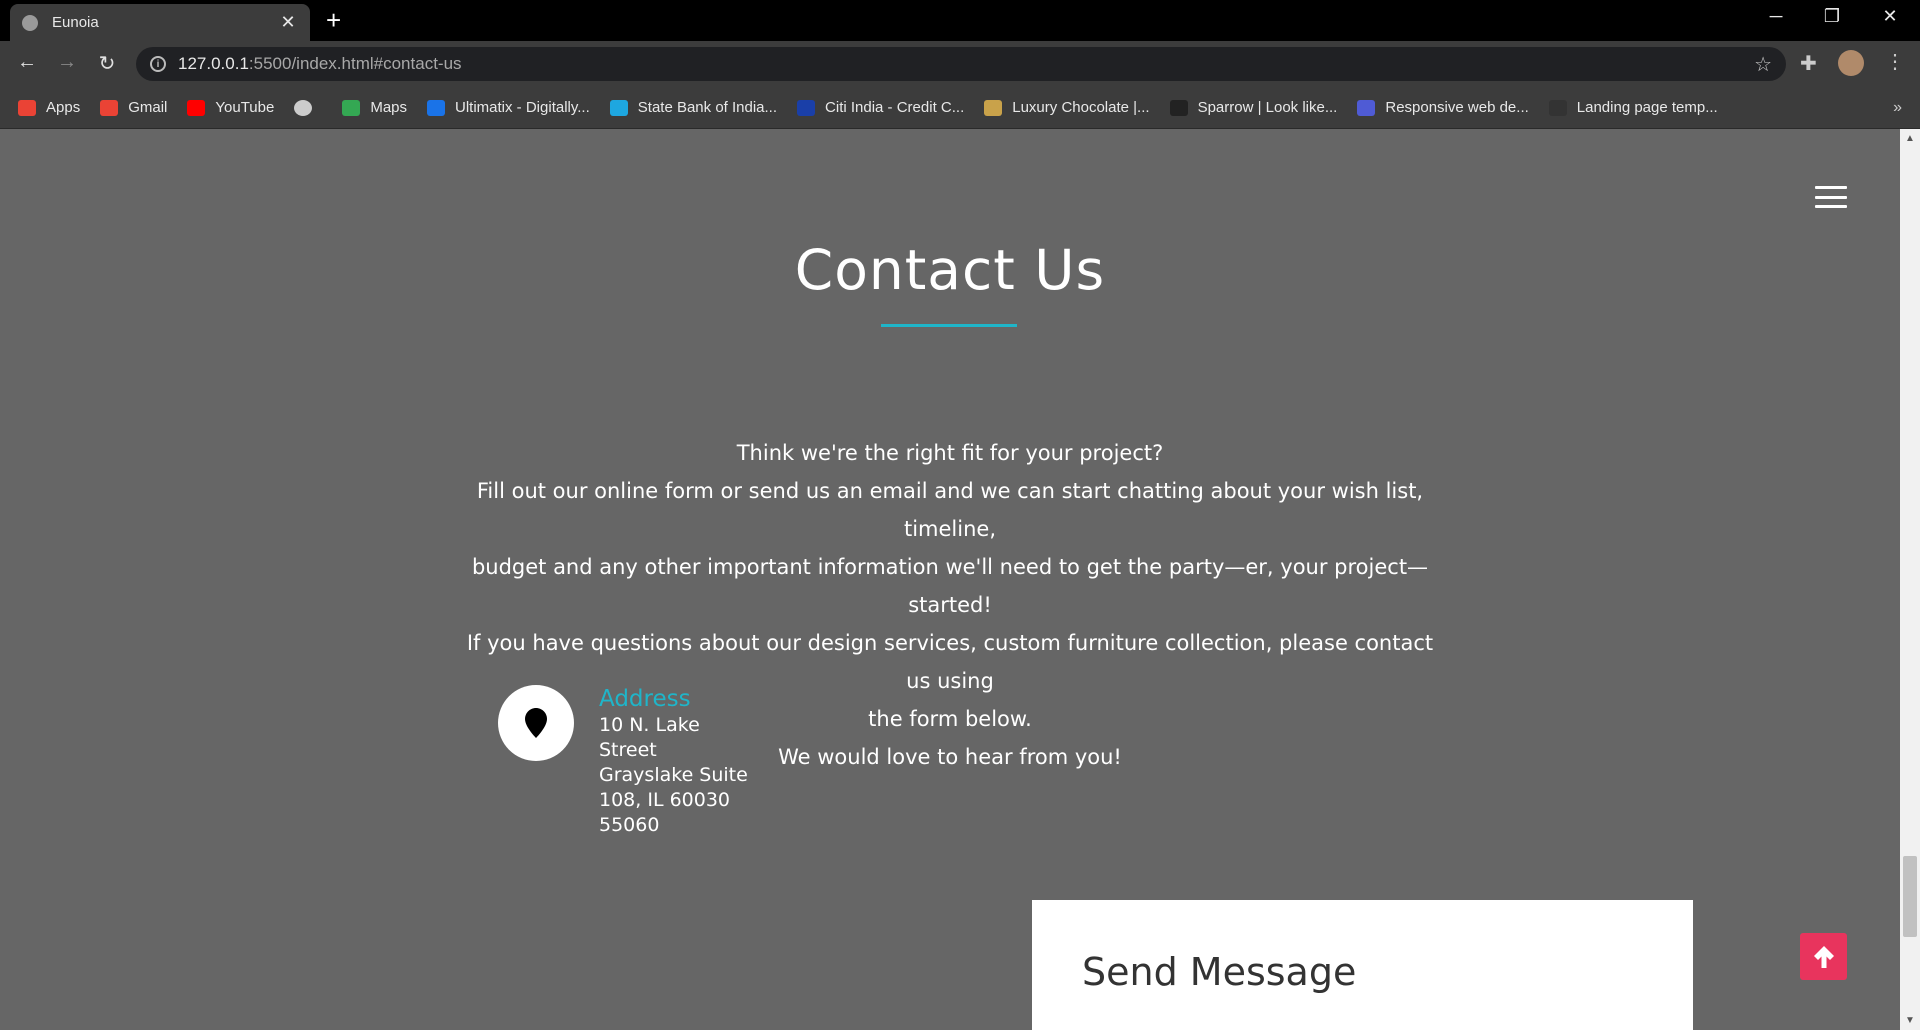 The image size is (1920, 1030). I want to click on map-pin-icon, so click(536, 723).